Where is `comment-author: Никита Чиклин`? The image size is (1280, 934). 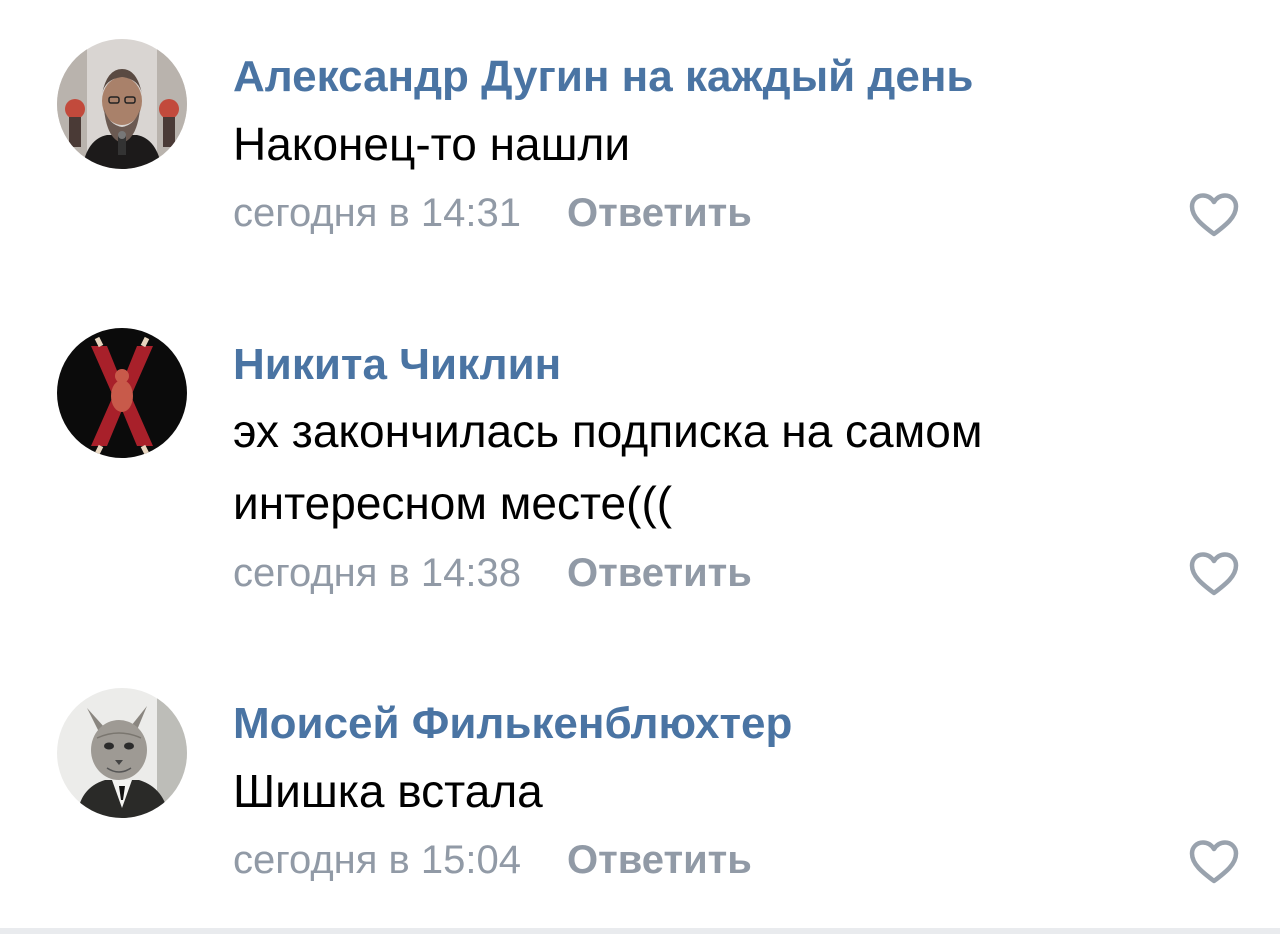 comment-author: Никита Чиклин is located at coordinates (397, 365).